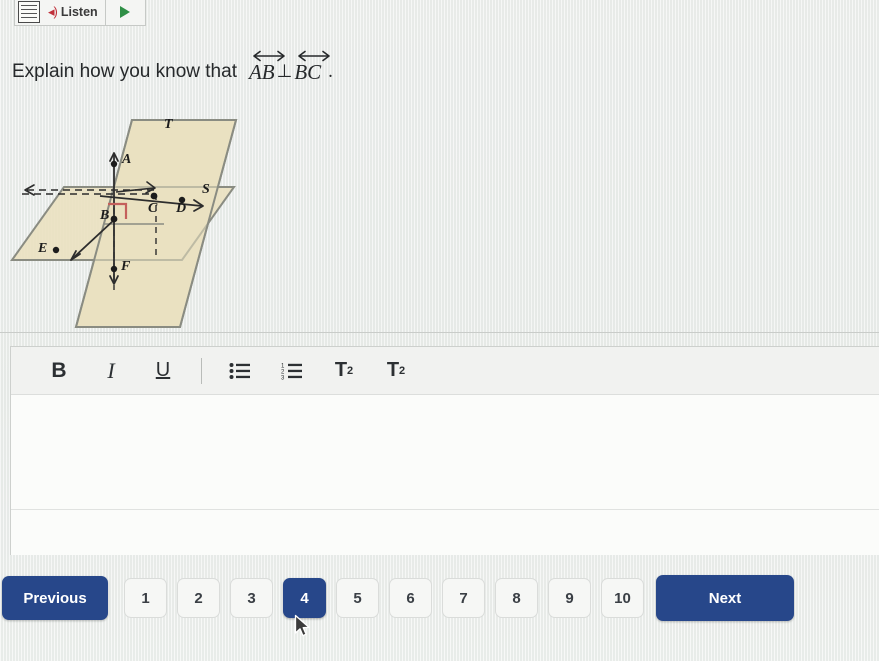  I want to click on italic-button: I, so click(111, 371).